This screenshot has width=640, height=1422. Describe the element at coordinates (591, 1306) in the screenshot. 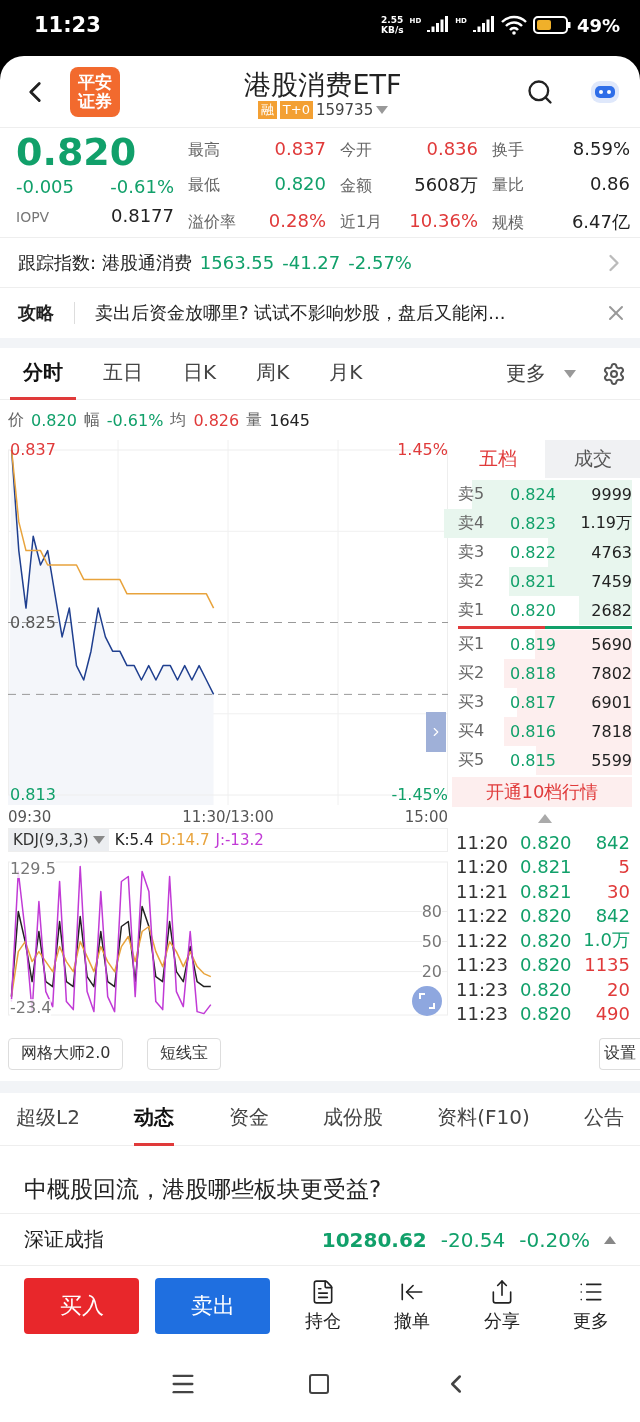

I see `action-button: 更多` at that location.